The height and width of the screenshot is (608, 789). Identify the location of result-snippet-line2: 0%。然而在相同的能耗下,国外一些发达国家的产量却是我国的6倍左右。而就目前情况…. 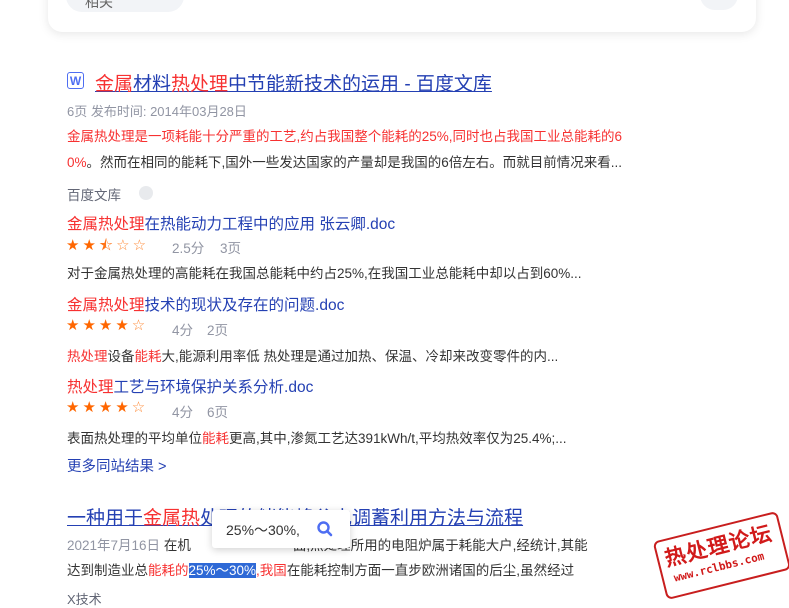
(345, 162).